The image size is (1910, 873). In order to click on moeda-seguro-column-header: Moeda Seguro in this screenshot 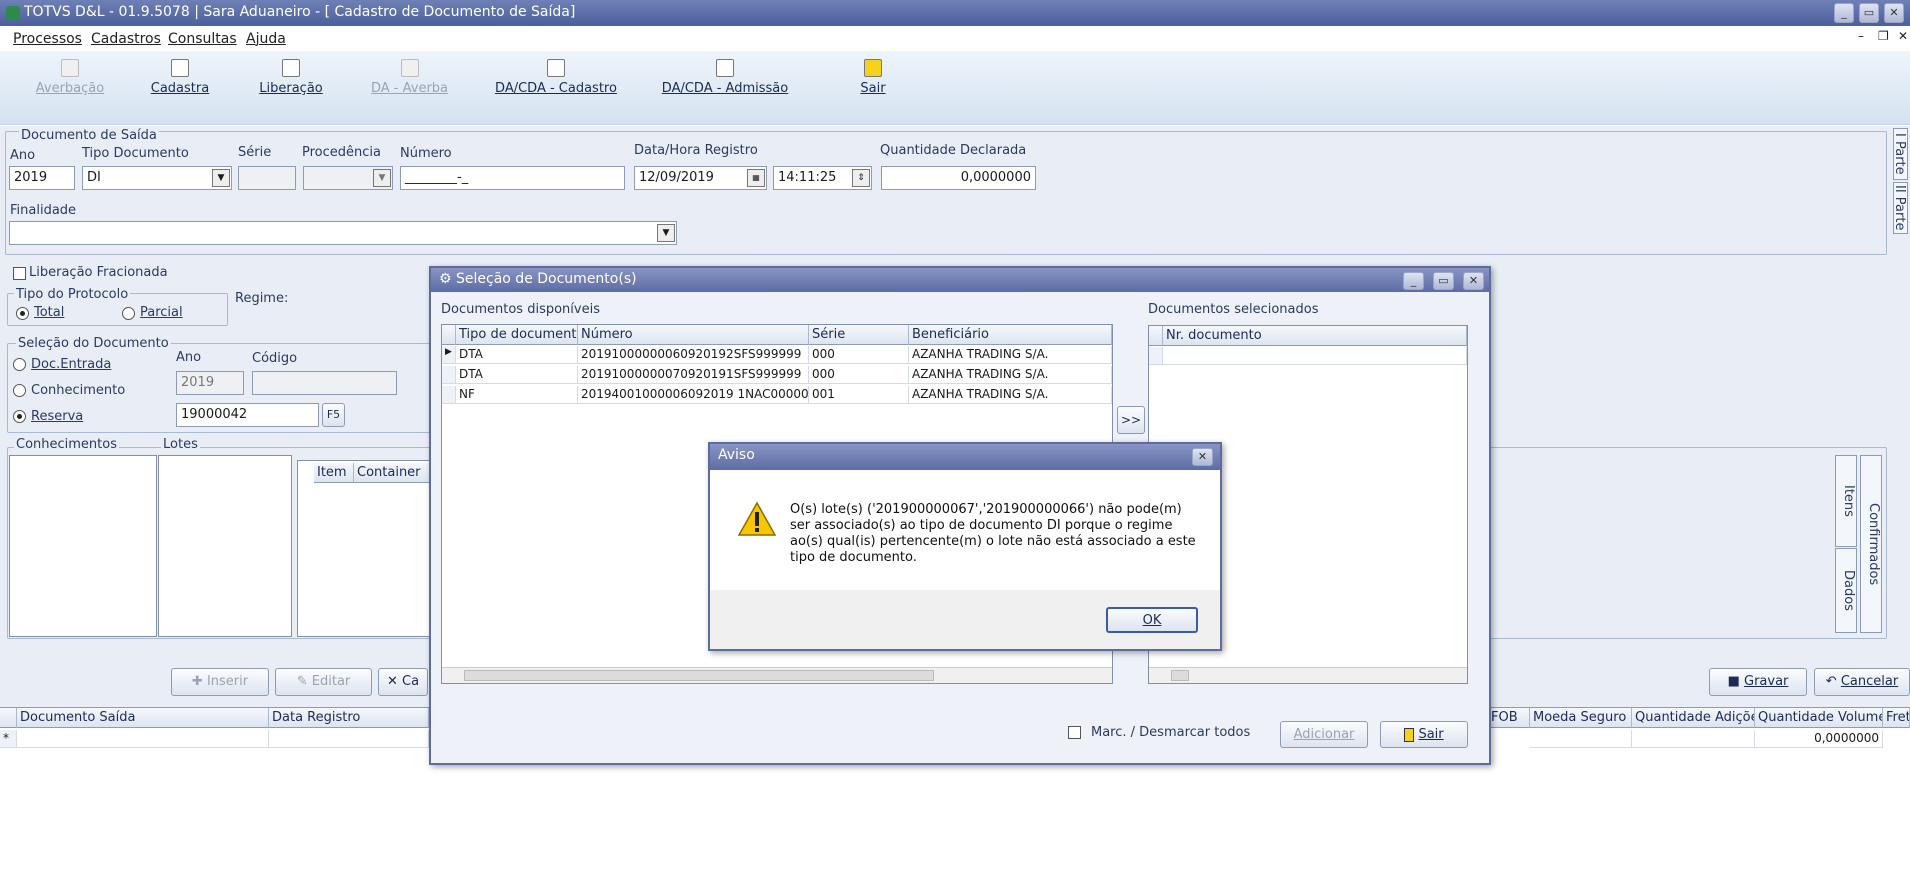, I will do `click(1581, 718)`.